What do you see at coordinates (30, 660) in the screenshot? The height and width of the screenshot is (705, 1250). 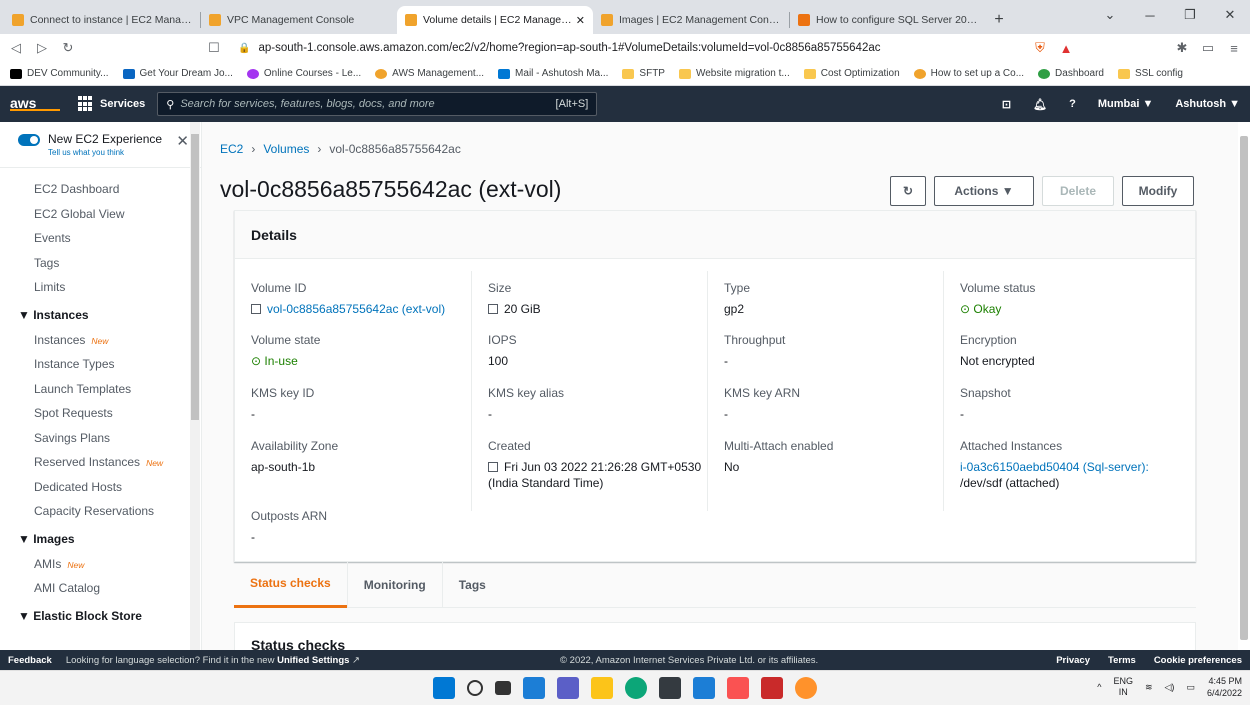 I see `feedback-button: Feedback` at bounding box center [30, 660].